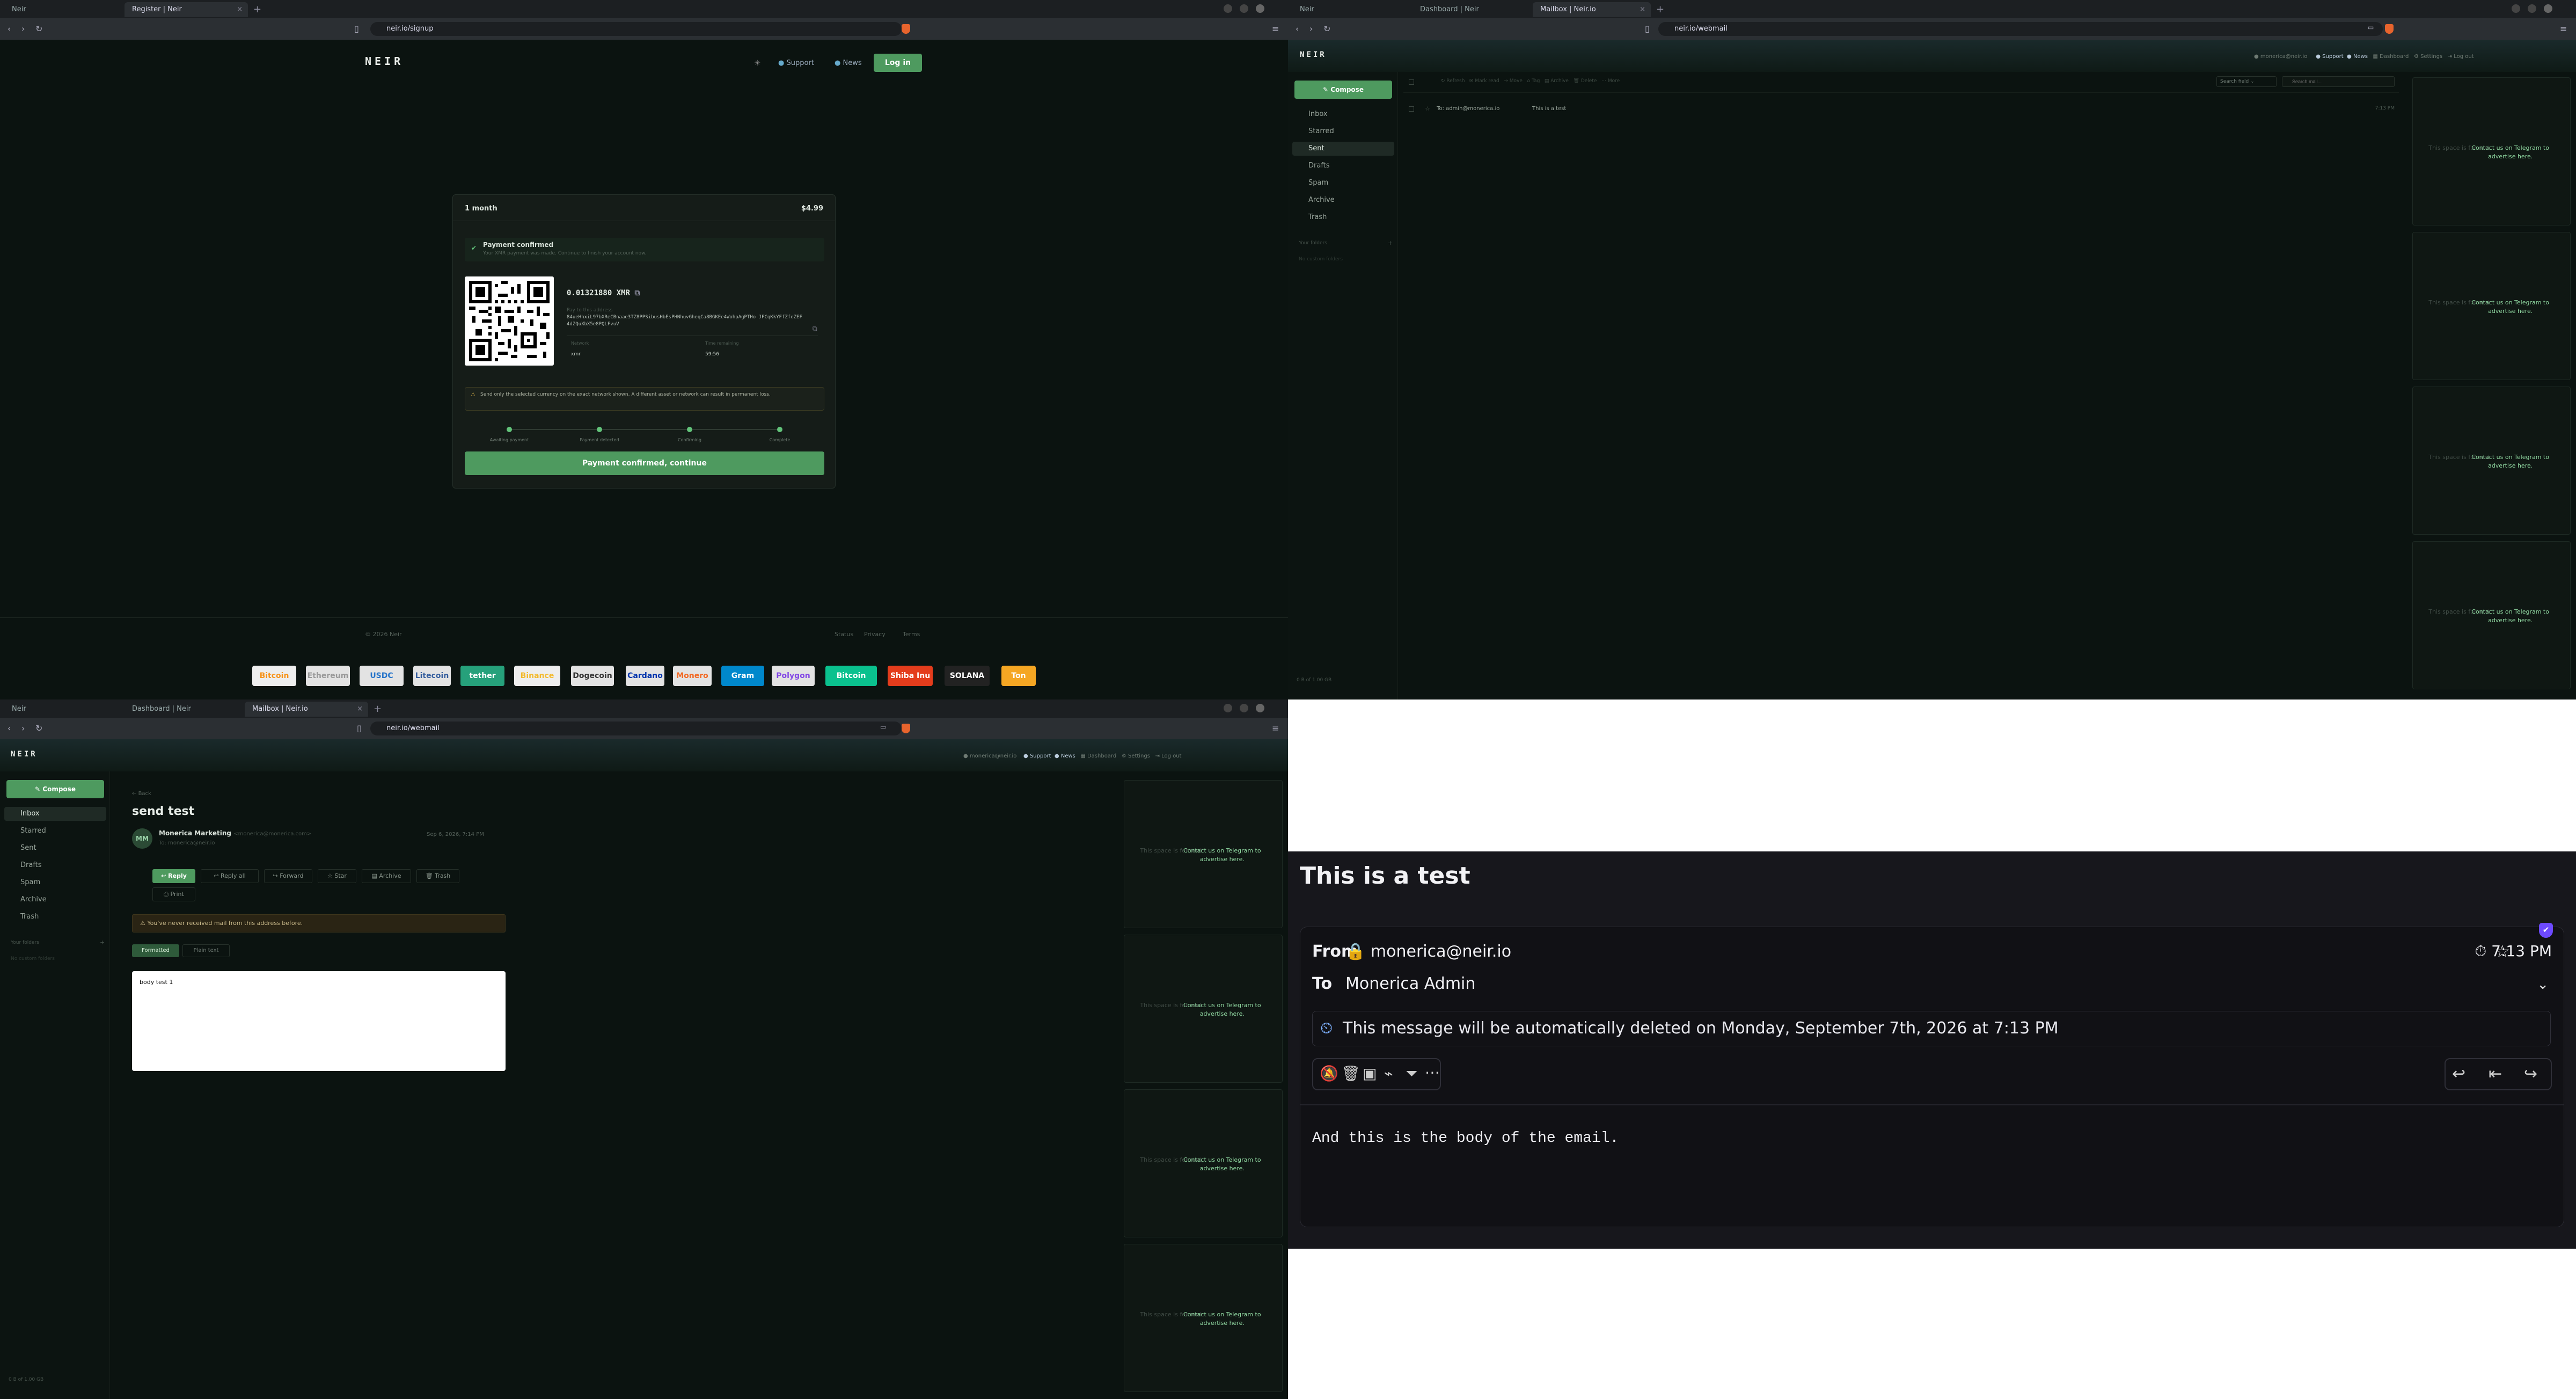 The image size is (2576, 1399). I want to click on footer-link-terms: Terms, so click(911, 634).